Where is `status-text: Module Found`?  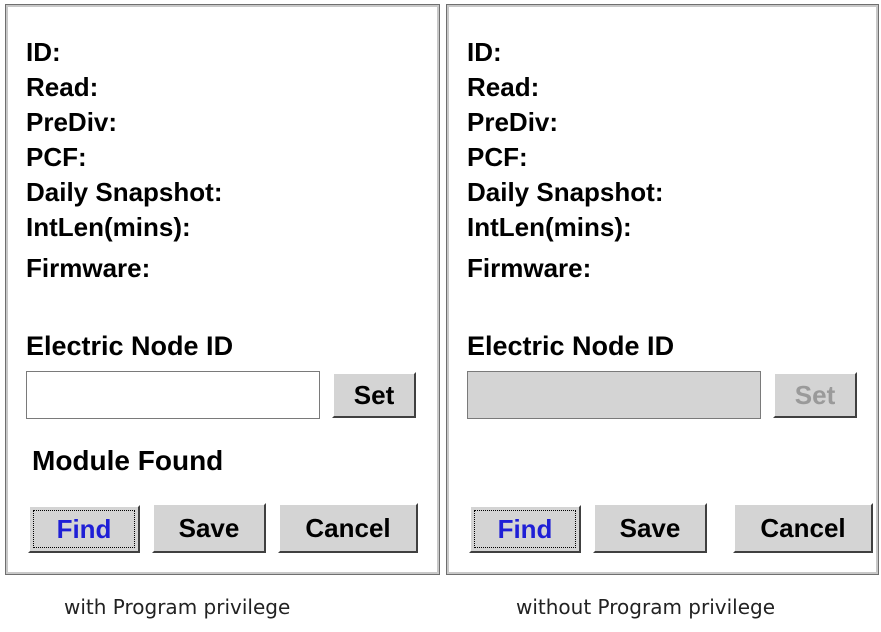 status-text: Module Found is located at coordinates (128, 460).